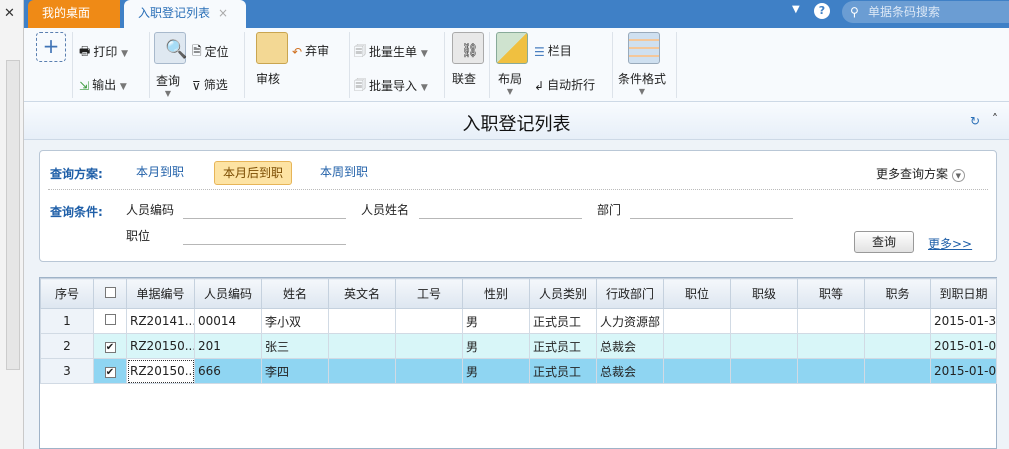 The width and height of the screenshot is (1009, 449). I want to click on unaudit-button: ↶ 弃审, so click(310, 50).